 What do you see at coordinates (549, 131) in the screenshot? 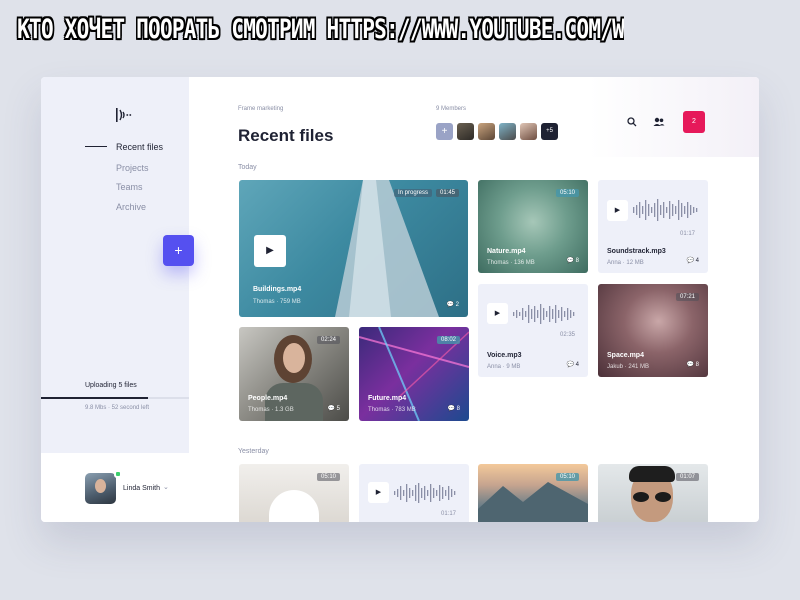
I see `more-members-badge: +5` at bounding box center [549, 131].